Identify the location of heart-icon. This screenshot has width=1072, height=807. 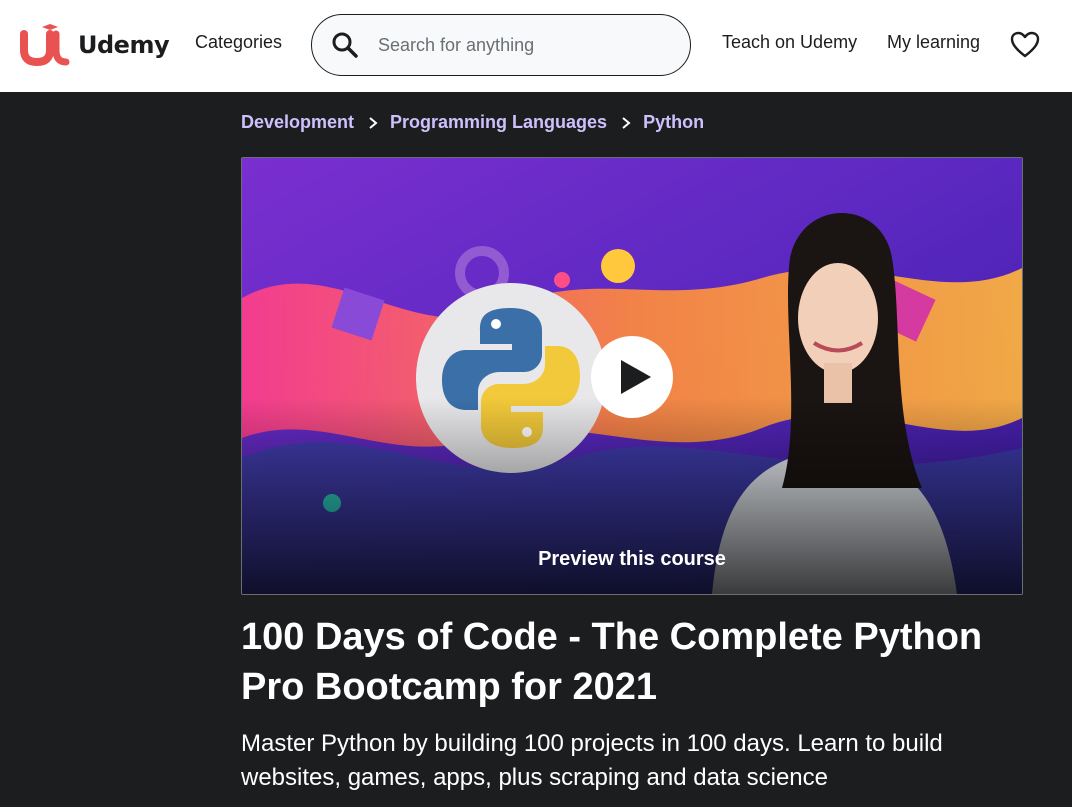
(1025, 45).